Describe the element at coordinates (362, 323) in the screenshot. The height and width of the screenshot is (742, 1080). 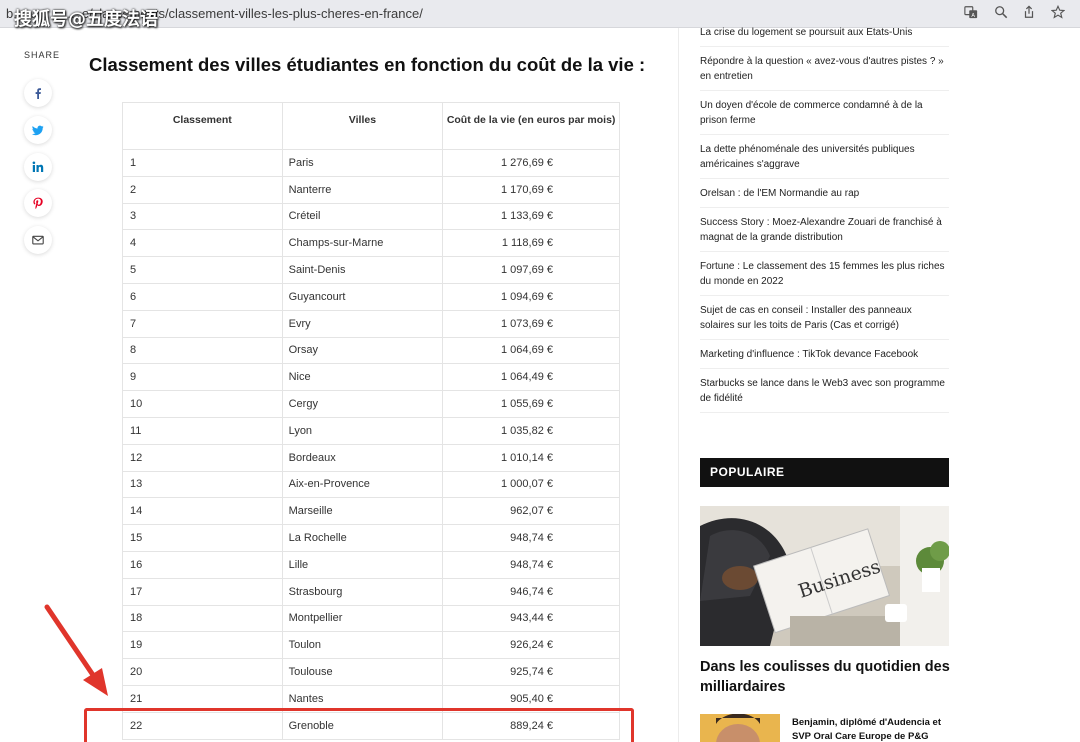
I see `city-cell: Evry` at that location.